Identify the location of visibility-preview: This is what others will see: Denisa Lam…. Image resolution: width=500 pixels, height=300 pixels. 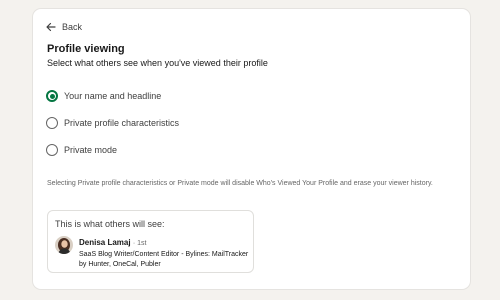
(150, 241).